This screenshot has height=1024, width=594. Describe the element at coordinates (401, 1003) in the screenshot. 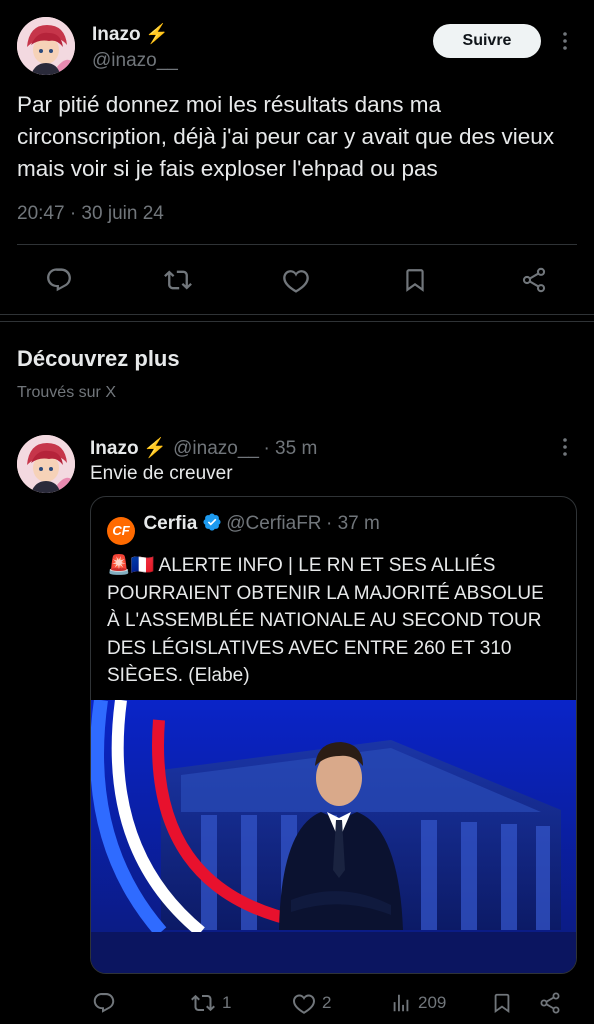

I see `views-chart-icon` at that location.